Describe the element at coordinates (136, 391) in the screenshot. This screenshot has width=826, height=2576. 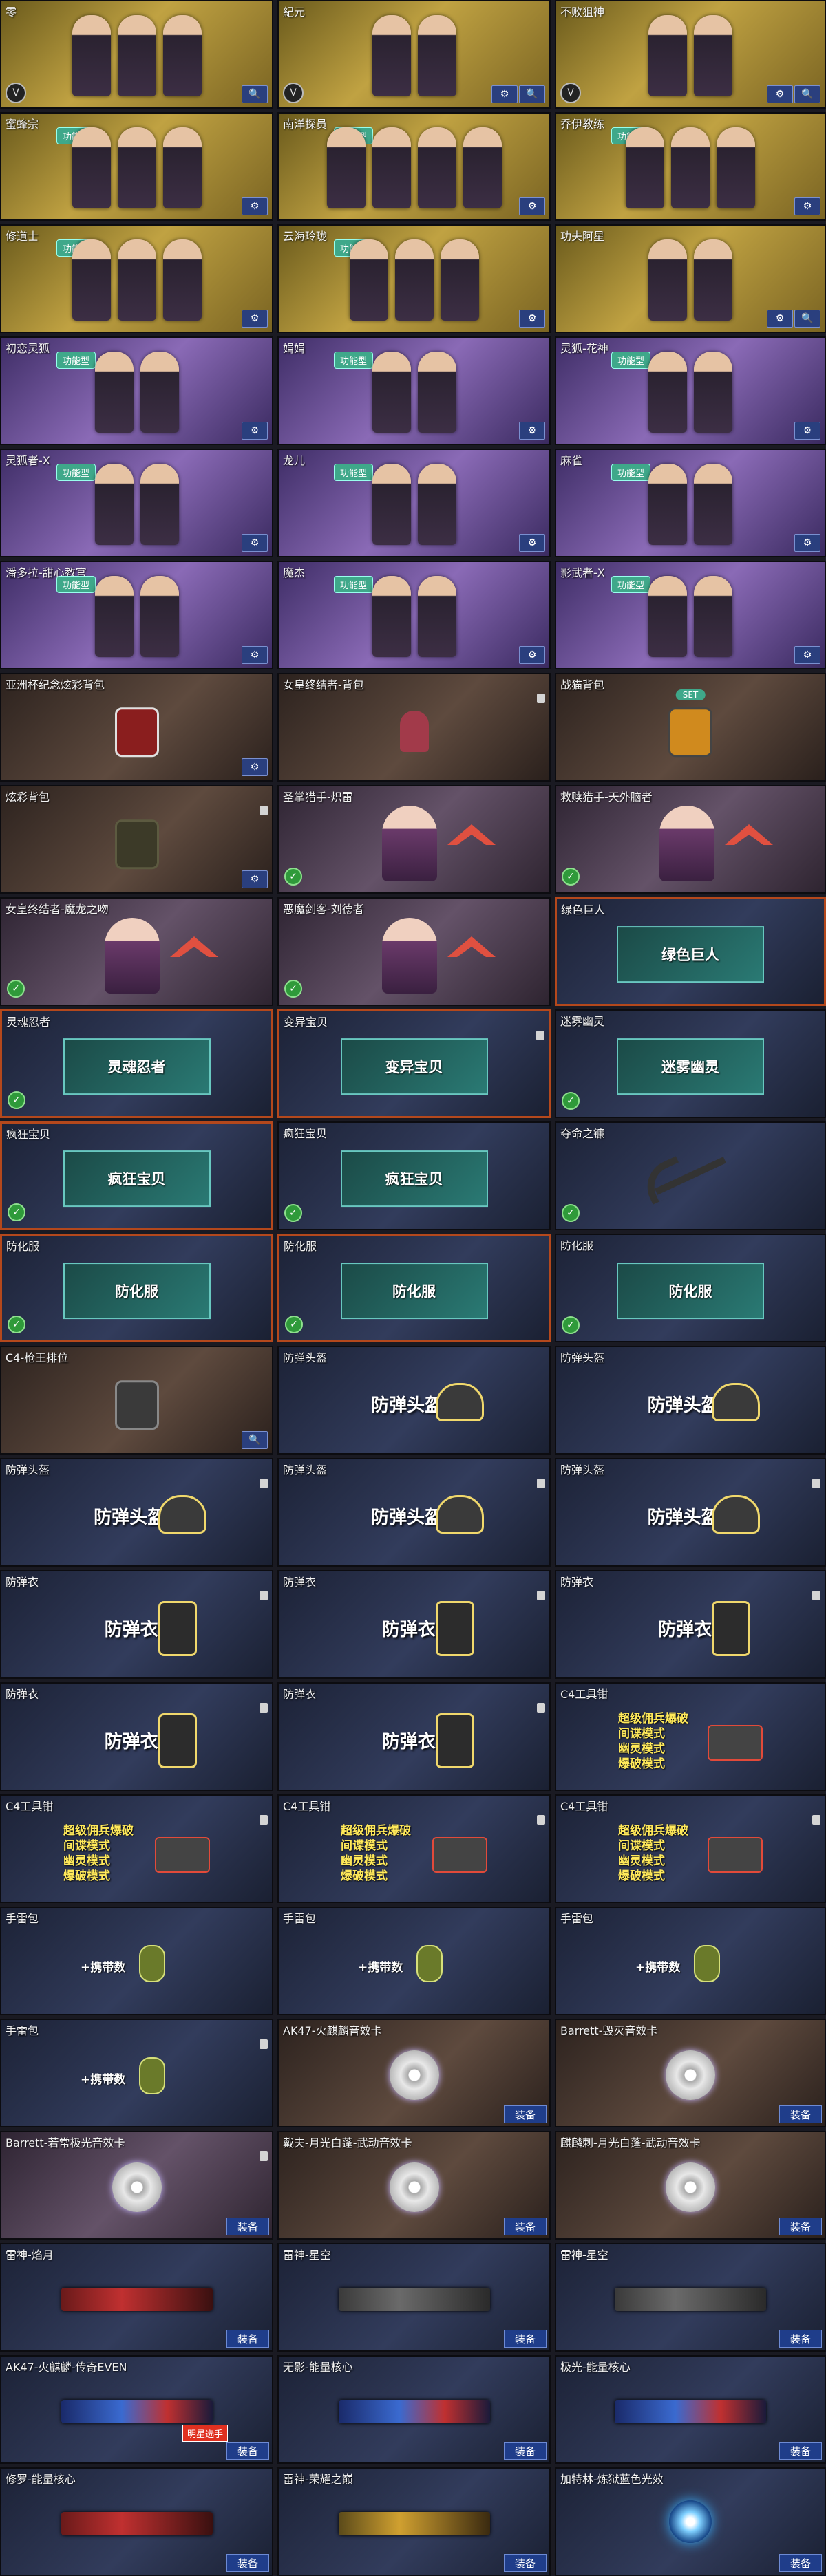
I see `item-card: 初恋灵狐 功能型 ⚙` at that location.